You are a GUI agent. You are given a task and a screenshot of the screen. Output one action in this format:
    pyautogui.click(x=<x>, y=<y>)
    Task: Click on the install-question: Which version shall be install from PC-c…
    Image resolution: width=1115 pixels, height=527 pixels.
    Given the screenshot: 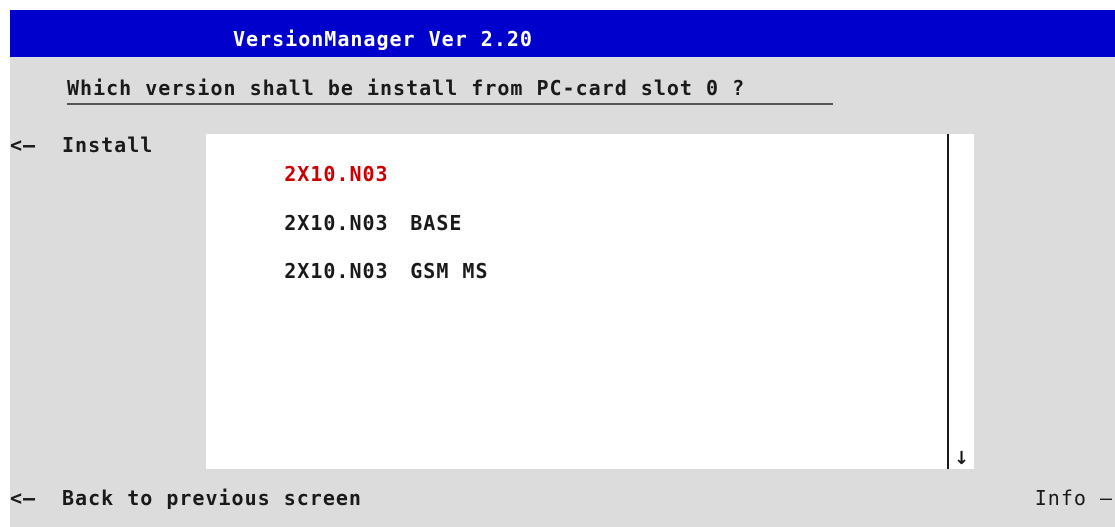 What is the action you would take?
    pyautogui.click(x=406, y=88)
    